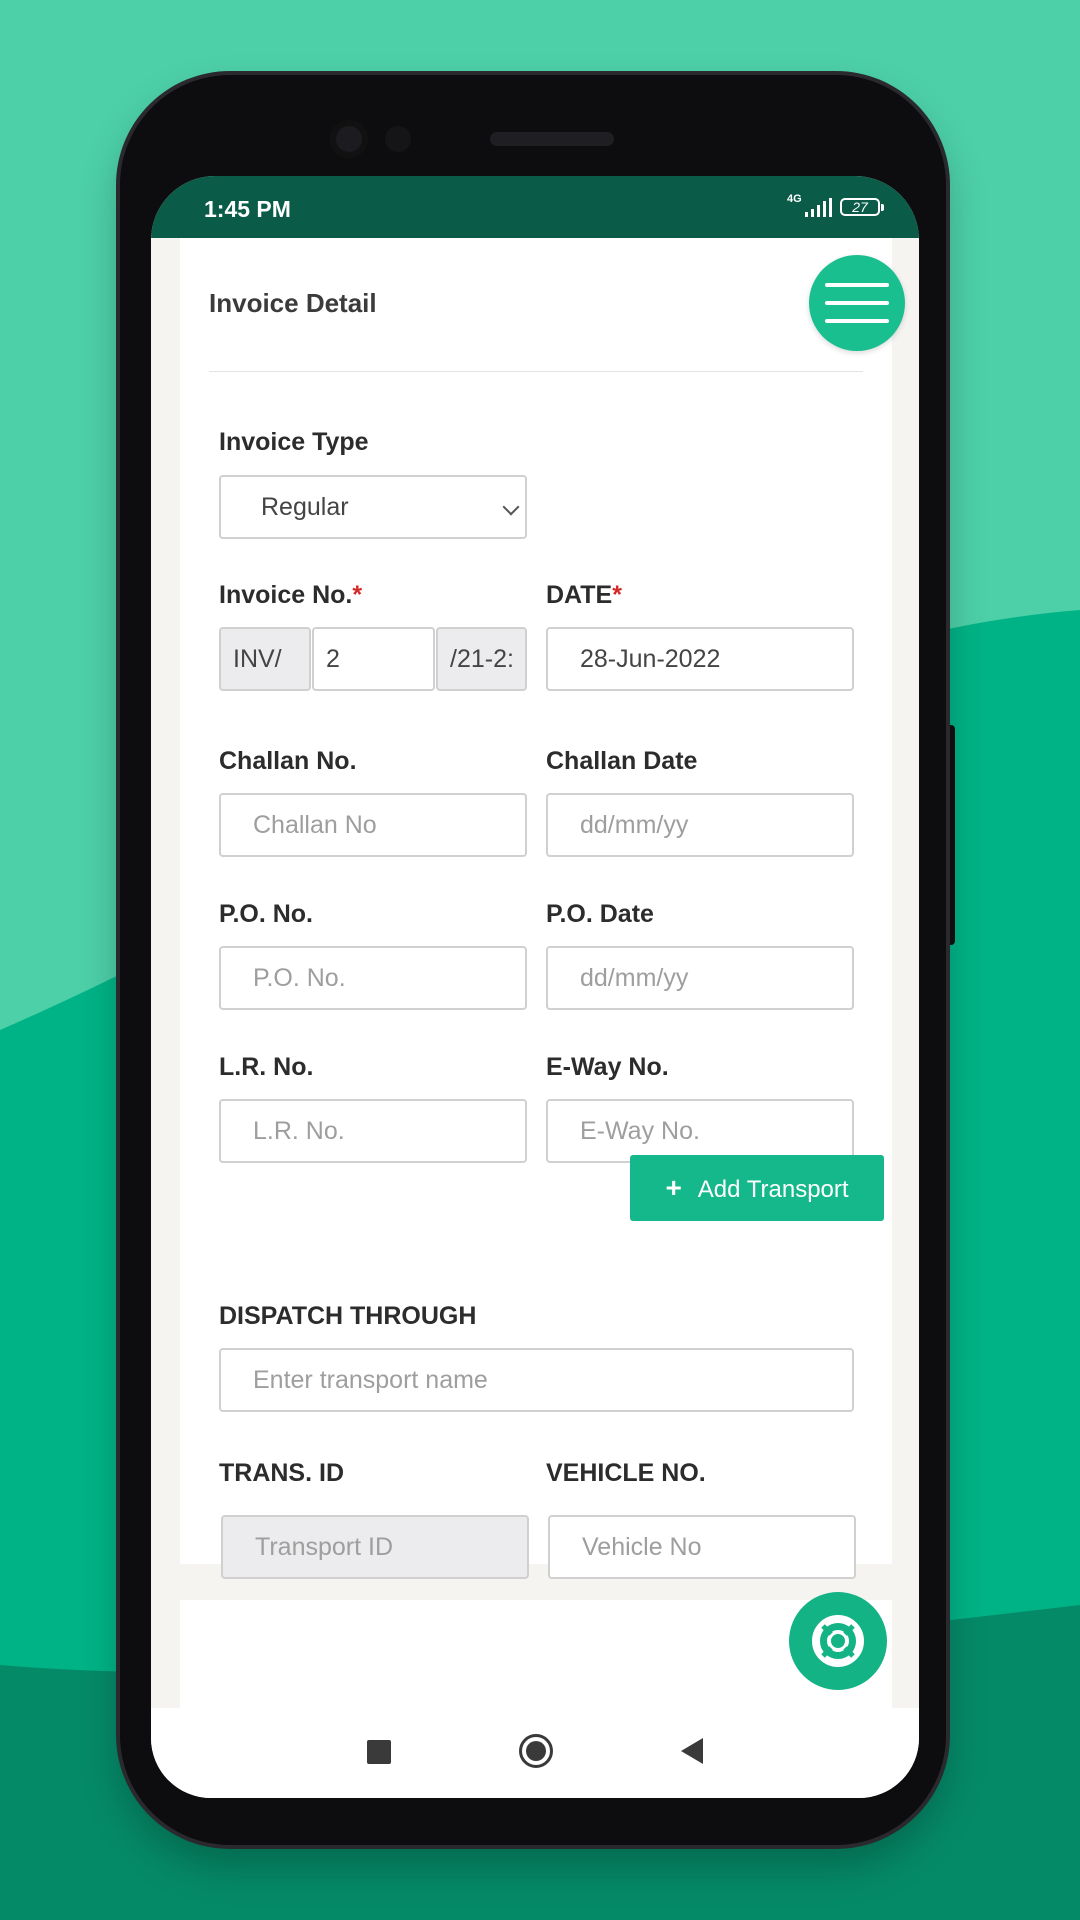 The image size is (1080, 1920). I want to click on trans-id-label: TRANS. ID, so click(281, 1473).